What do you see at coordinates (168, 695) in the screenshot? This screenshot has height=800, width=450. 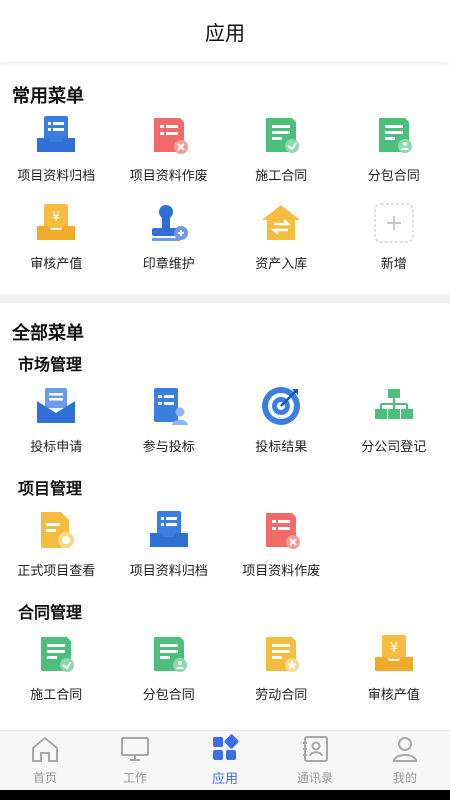 I see `contract-item-label: 分包合同` at bounding box center [168, 695].